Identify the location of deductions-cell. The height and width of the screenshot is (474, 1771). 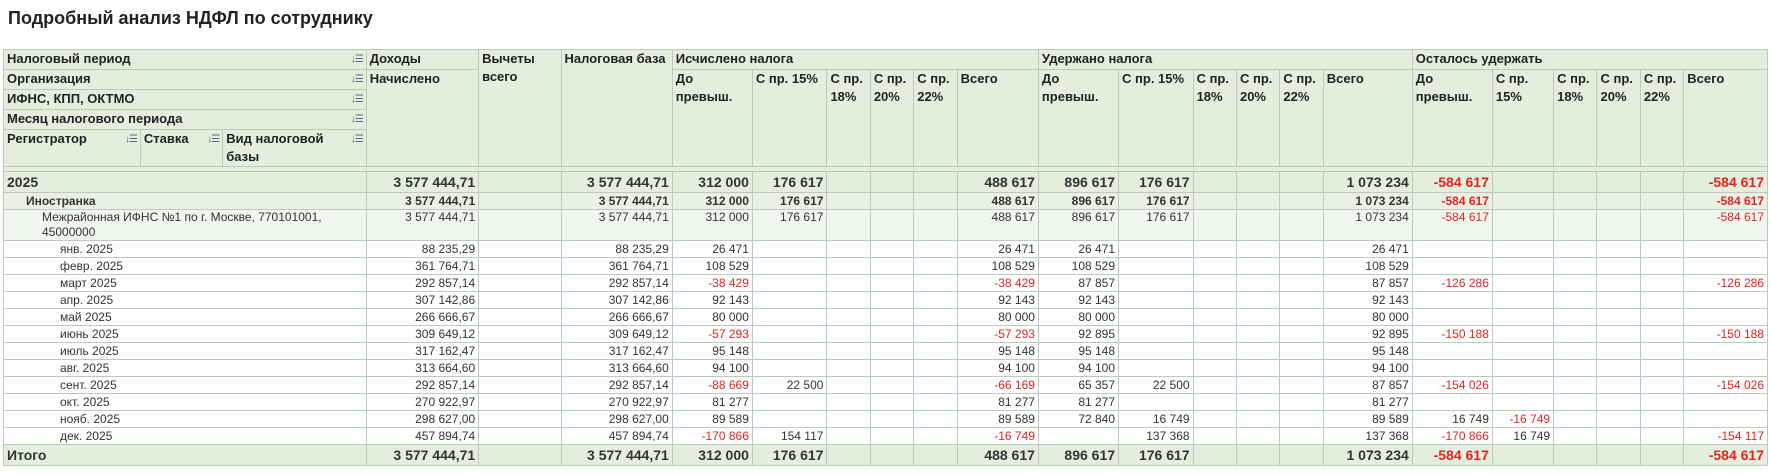
(520, 402).